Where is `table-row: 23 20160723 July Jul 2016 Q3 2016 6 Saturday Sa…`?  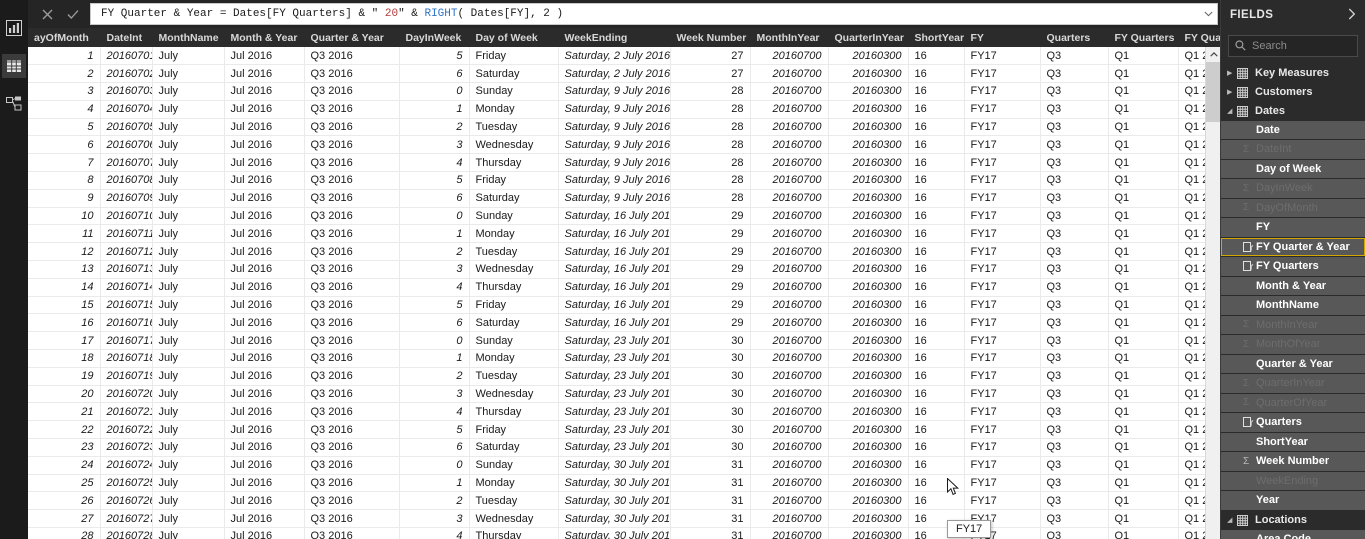
table-row: 23 20160723 July Jul 2016 Q3 2016 6 Saturday Sa… is located at coordinates (624, 447).